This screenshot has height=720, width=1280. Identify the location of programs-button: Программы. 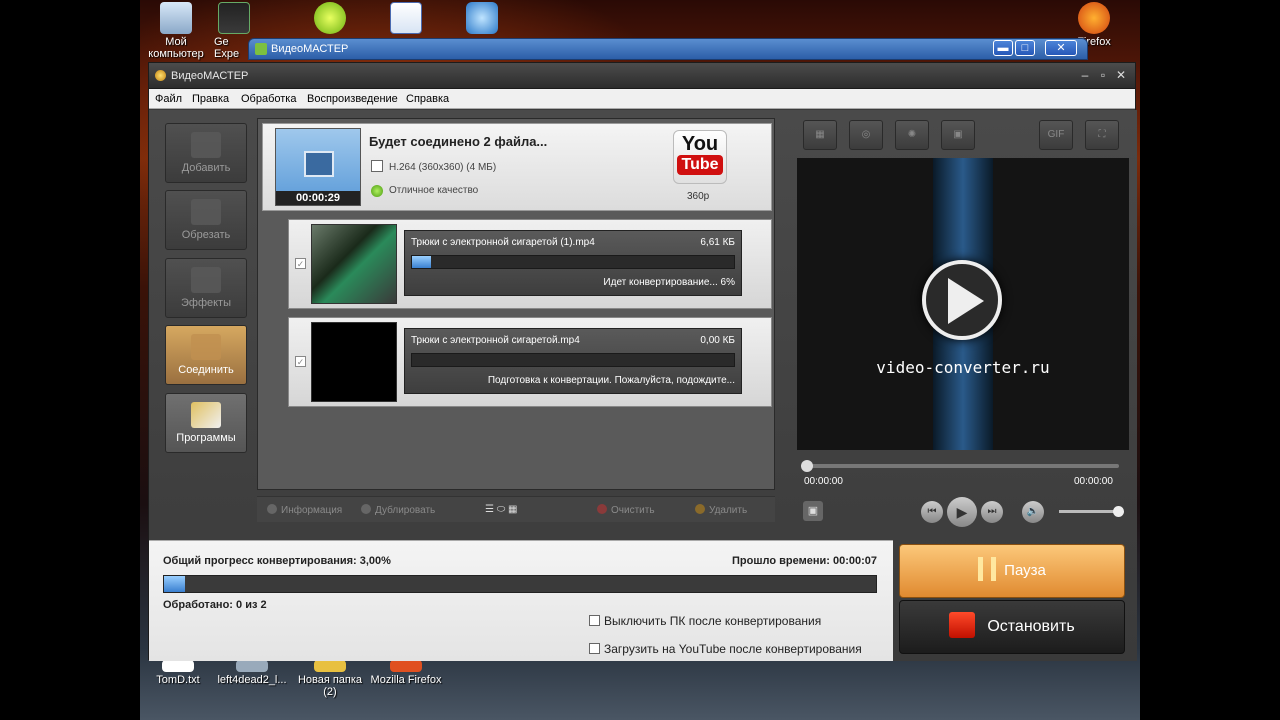
(206, 423).